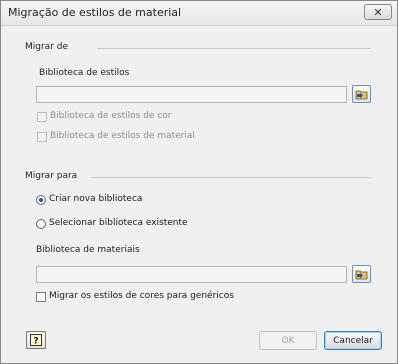 This screenshot has width=398, height=364. I want to click on select-existing-library-label: Selecionar biblioteca existente, so click(118, 223).